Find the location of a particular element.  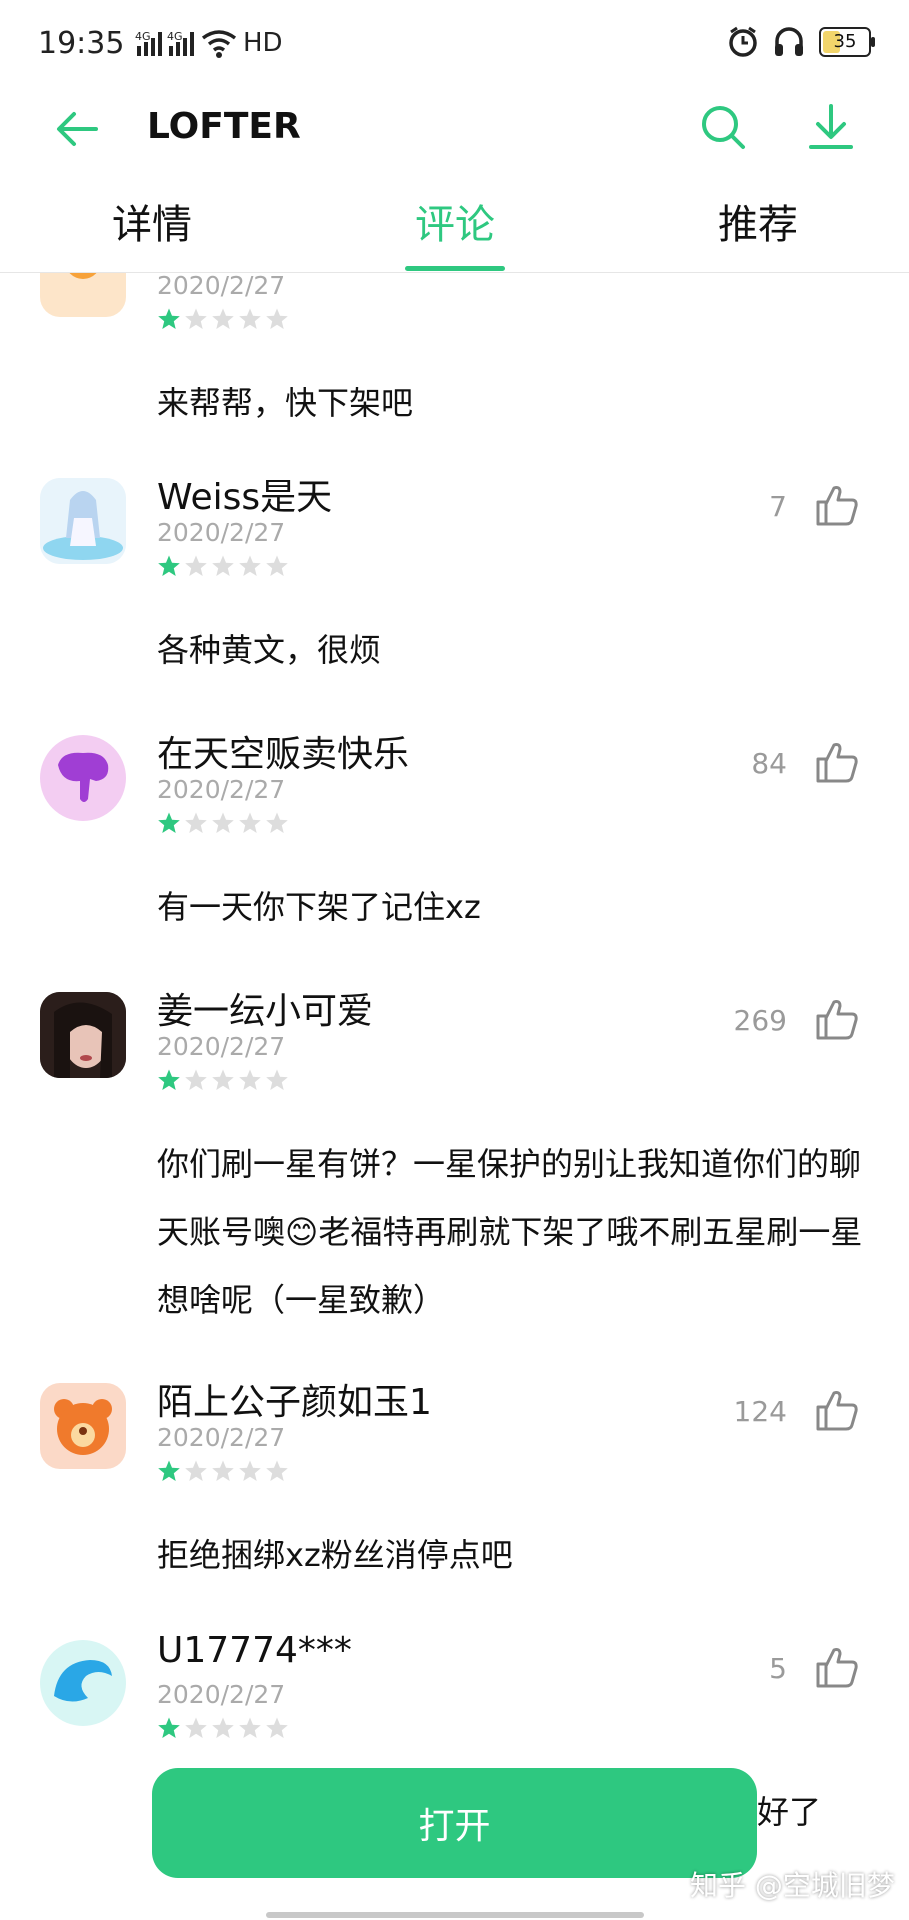

search-icon is located at coordinates (723, 127).